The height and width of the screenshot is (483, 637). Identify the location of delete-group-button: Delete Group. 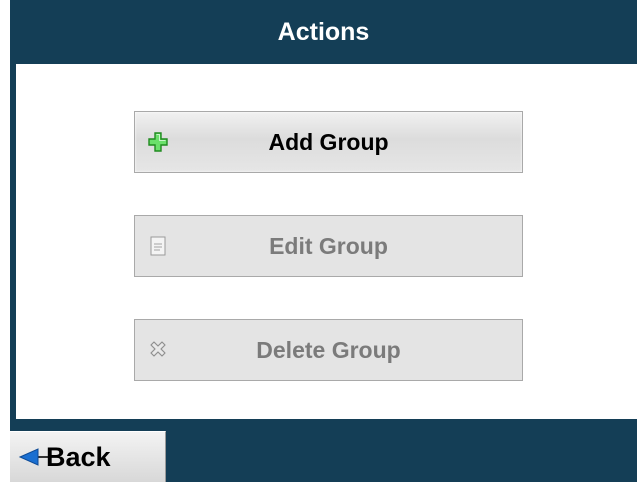
(328, 350).